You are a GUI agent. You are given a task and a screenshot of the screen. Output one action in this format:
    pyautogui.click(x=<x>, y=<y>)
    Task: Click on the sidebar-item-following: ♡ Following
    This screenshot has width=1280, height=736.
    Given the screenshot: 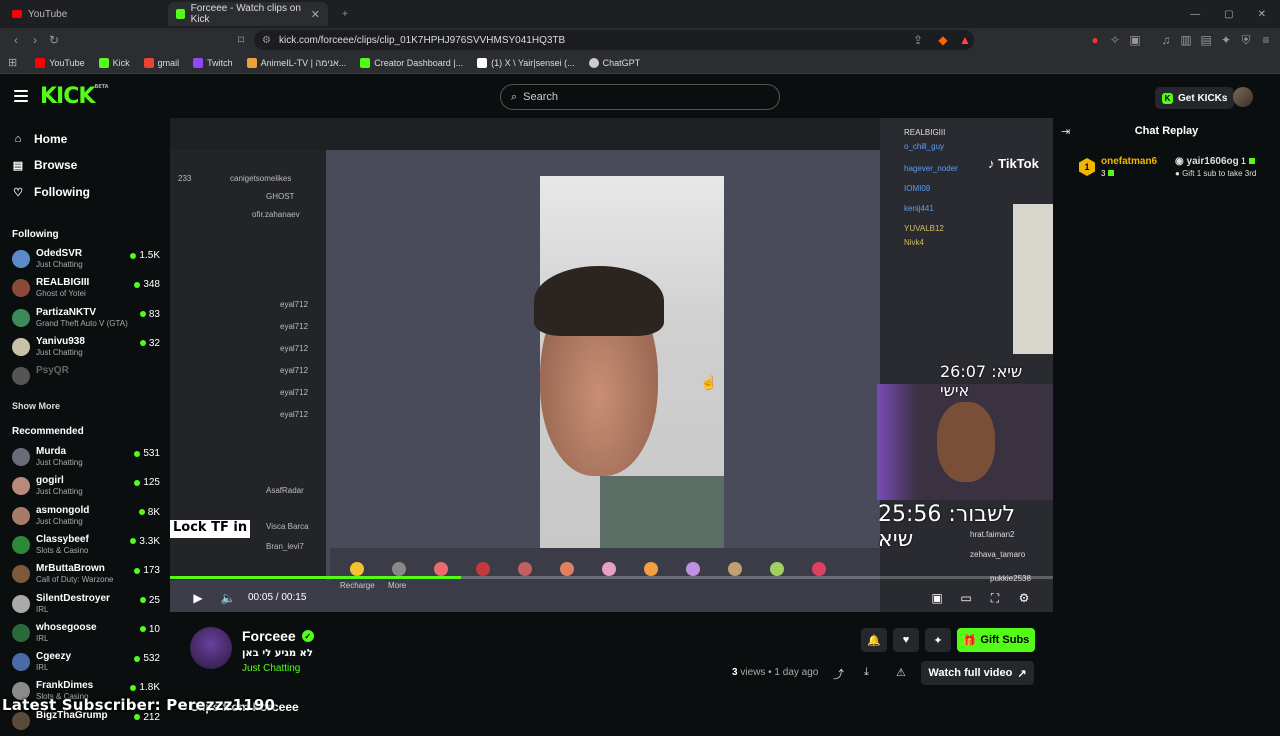 What is the action you would take?
    pyautogui.click(x=51, y=192)
    